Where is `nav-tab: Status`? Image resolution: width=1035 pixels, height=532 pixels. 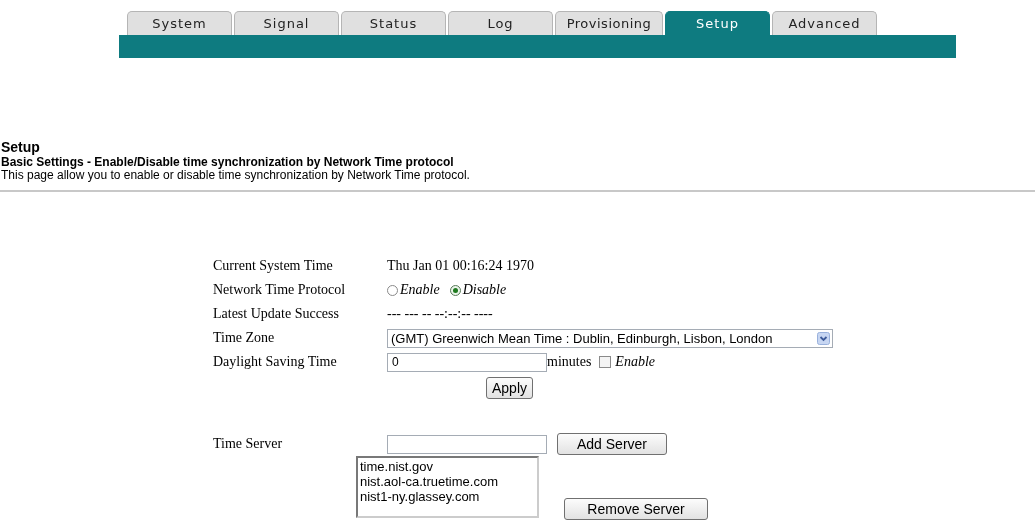
nav-tab: Status is located at coordinates (393, 23).